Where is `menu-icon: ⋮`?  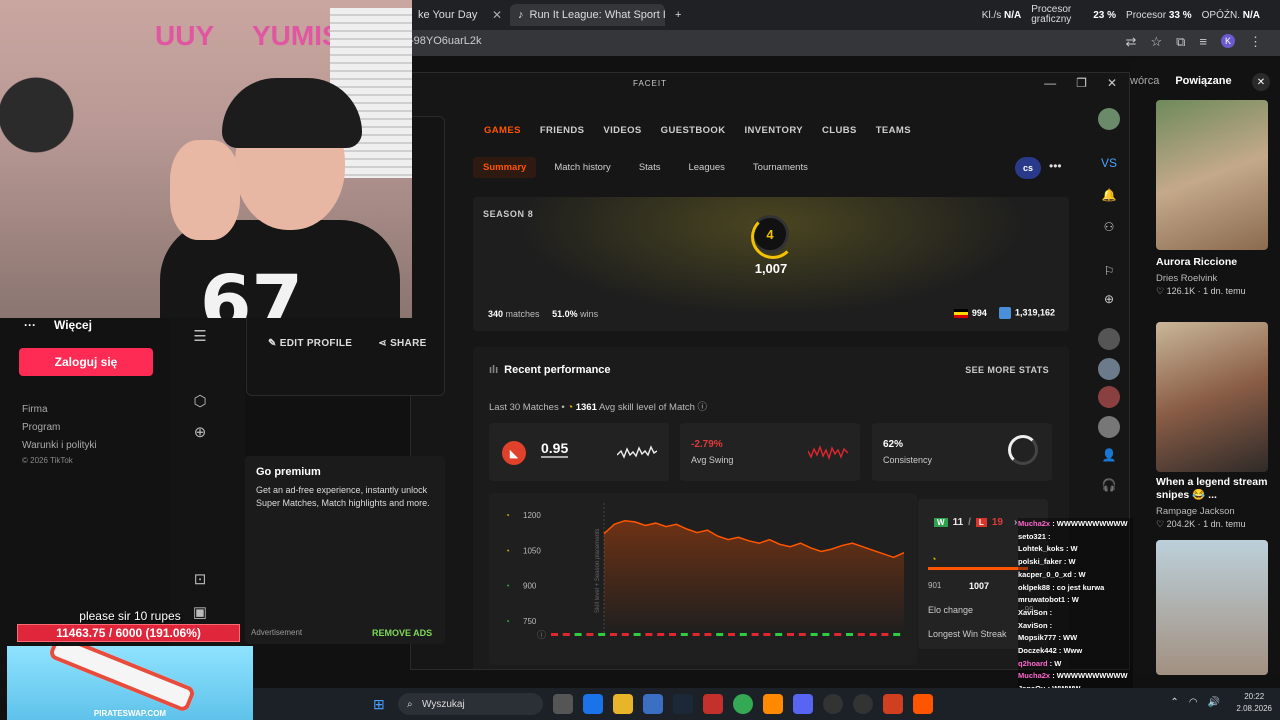 menu-icon: ⋮ is located at coordinates (1255, 42).